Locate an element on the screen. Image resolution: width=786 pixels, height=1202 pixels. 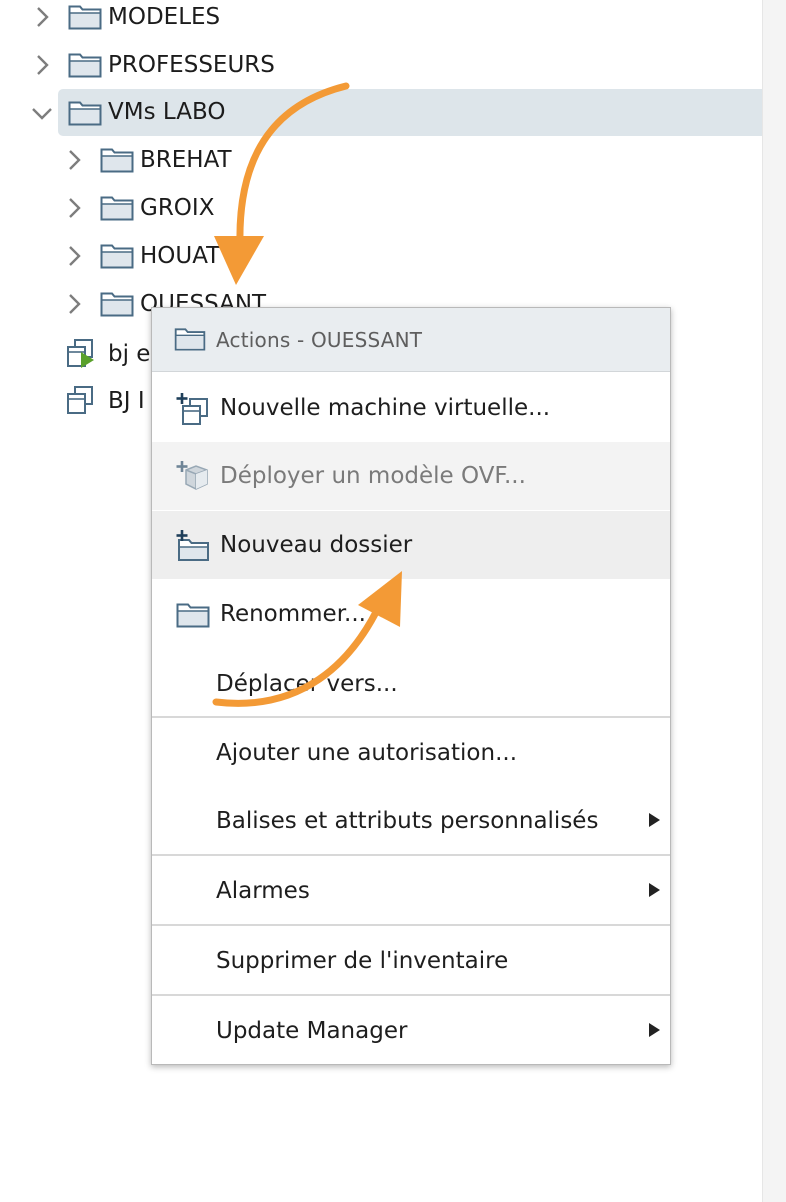
tree-item-professeurs: PROFESSEURS is located at coordinates (380, 65).